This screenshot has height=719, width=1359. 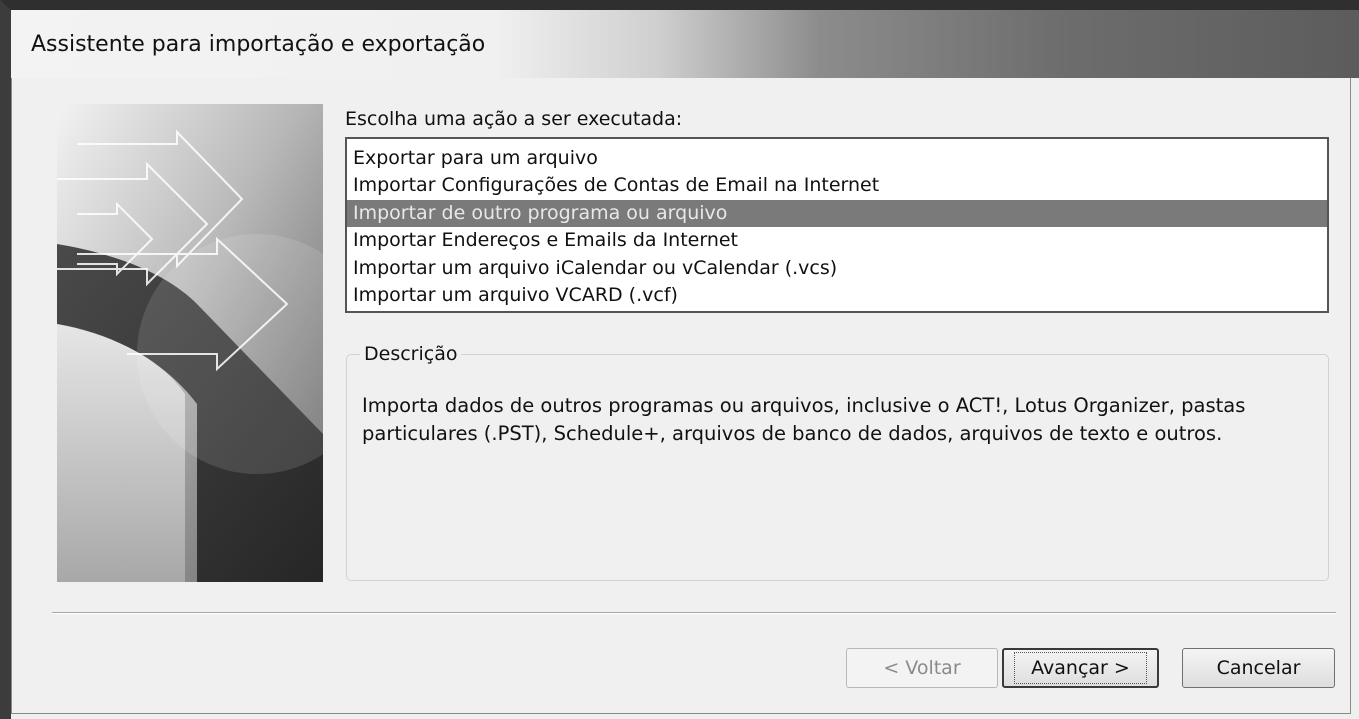 I want to click on wizard-arrows-graphic, so click(x=190, y=343).